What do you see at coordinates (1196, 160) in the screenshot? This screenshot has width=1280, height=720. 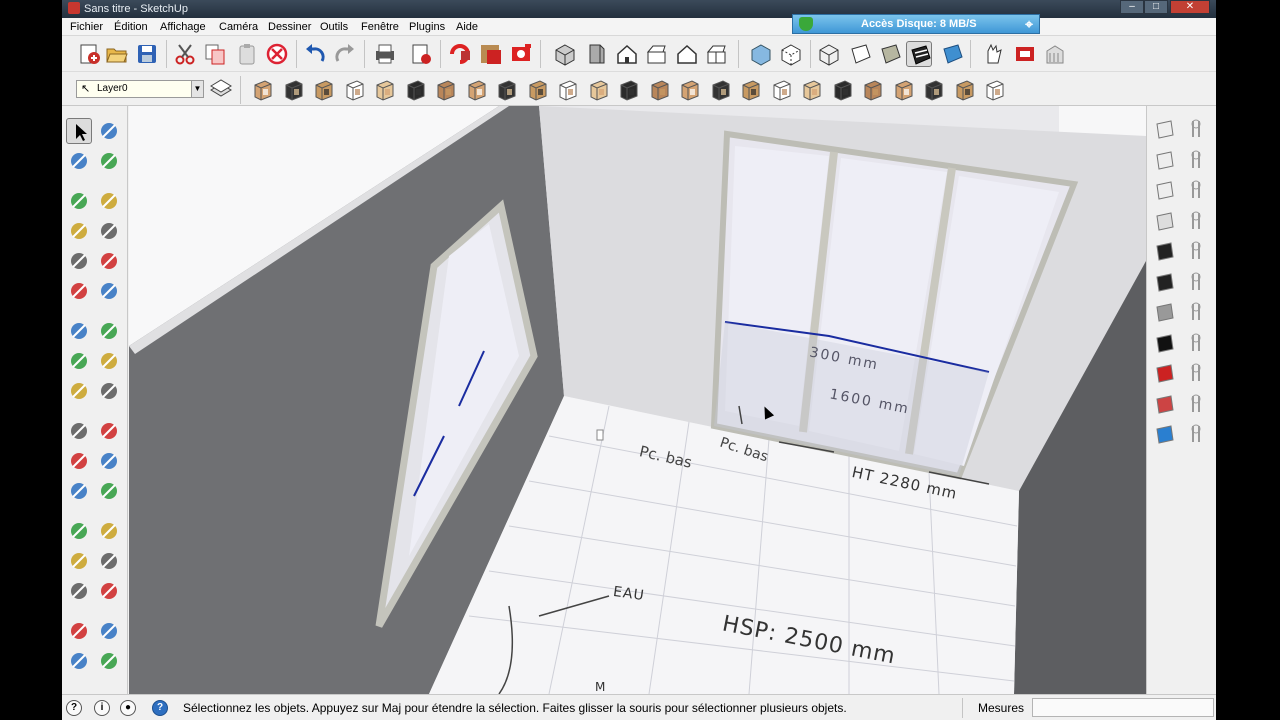 I see `sandbox-2-icon` at bounding box center [1196, 160].